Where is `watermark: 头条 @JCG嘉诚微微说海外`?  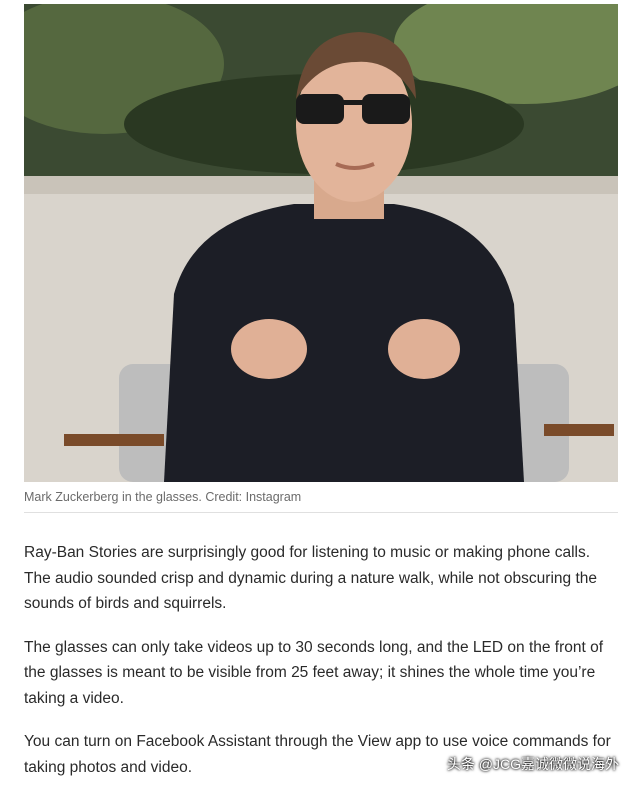 watermark: 头条 @JCG嘉诚微微说海外 is located at coordinates (532, 764).